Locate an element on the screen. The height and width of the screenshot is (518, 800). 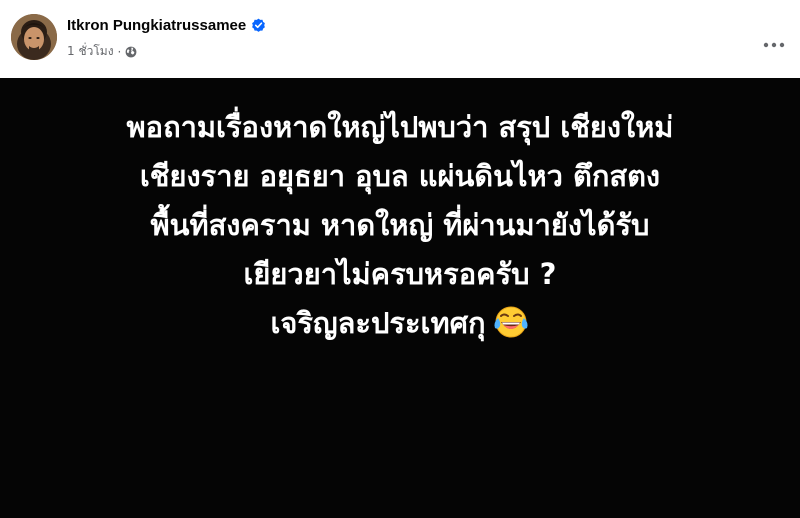
face-with-tears-of-joy-icon is located at coordinates (511, 322).